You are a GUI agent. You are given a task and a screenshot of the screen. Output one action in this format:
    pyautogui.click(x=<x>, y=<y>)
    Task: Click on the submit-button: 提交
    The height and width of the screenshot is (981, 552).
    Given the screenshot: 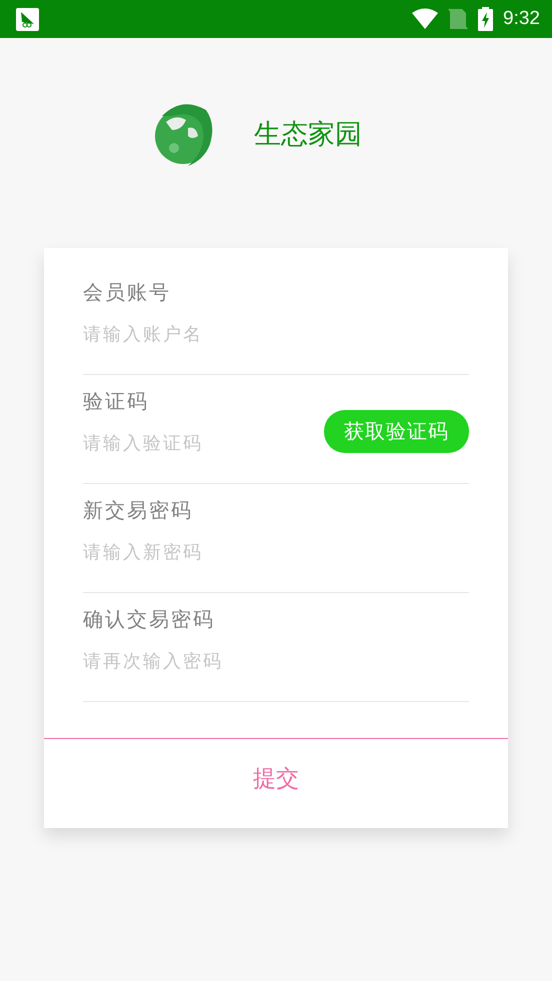 What is the action you would take?
    pyautogui.click(x=276, y=778)
    